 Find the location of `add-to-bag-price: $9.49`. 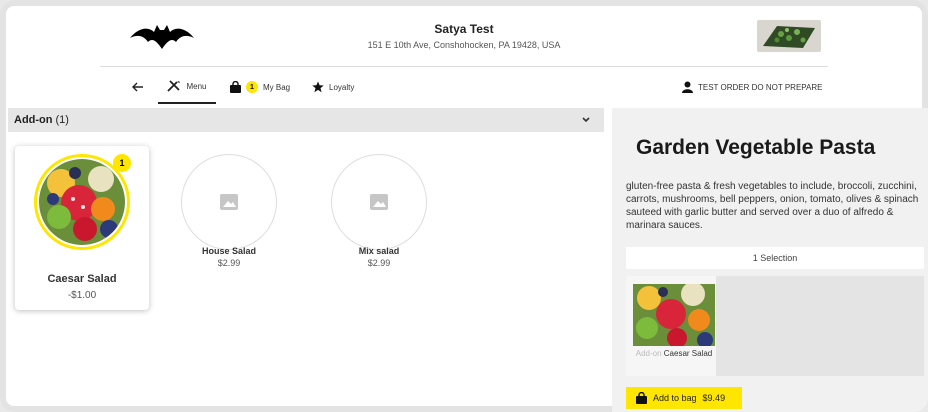

add-to-bag-price: $9.49 is located at coordinates (714, 398).